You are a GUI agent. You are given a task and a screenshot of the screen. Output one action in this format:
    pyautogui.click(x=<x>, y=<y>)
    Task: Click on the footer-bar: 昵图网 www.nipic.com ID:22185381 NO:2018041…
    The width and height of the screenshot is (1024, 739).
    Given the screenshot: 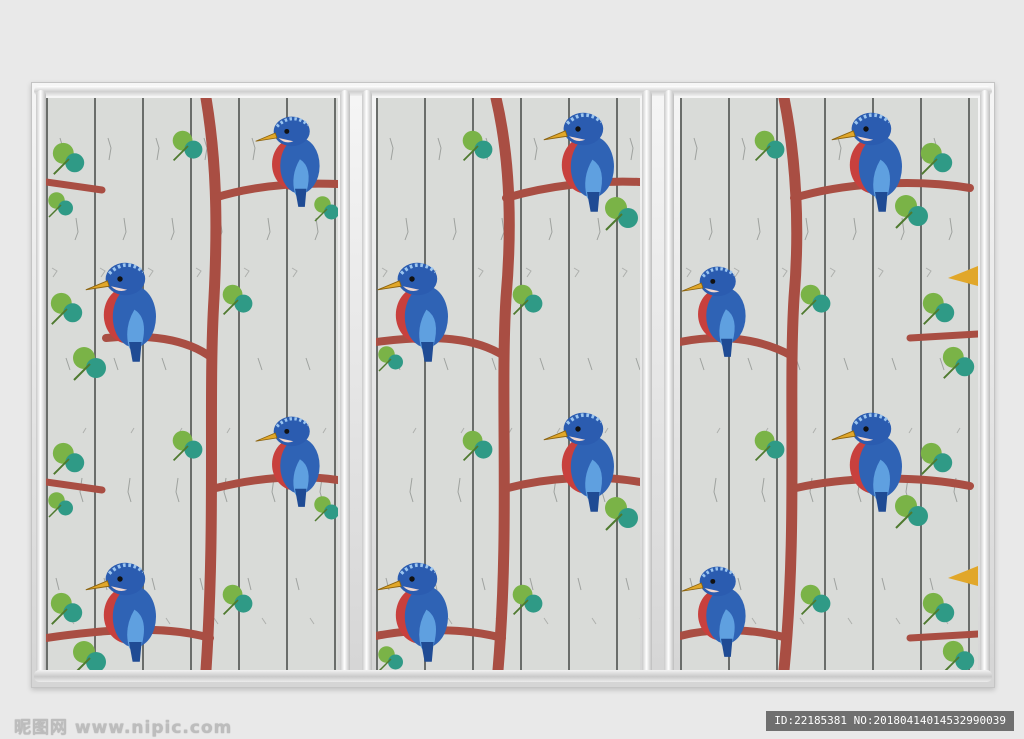 What is the action you would take?
    pyautogui.click(x=512, y=722)
    